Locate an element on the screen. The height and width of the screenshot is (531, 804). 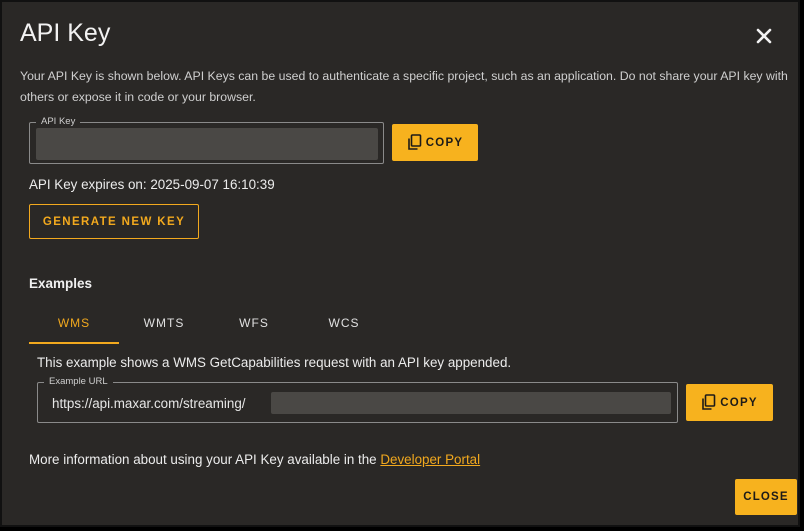
generate-new-key-button: GENERATE NEW KEY is located at coordinates (114, 221).